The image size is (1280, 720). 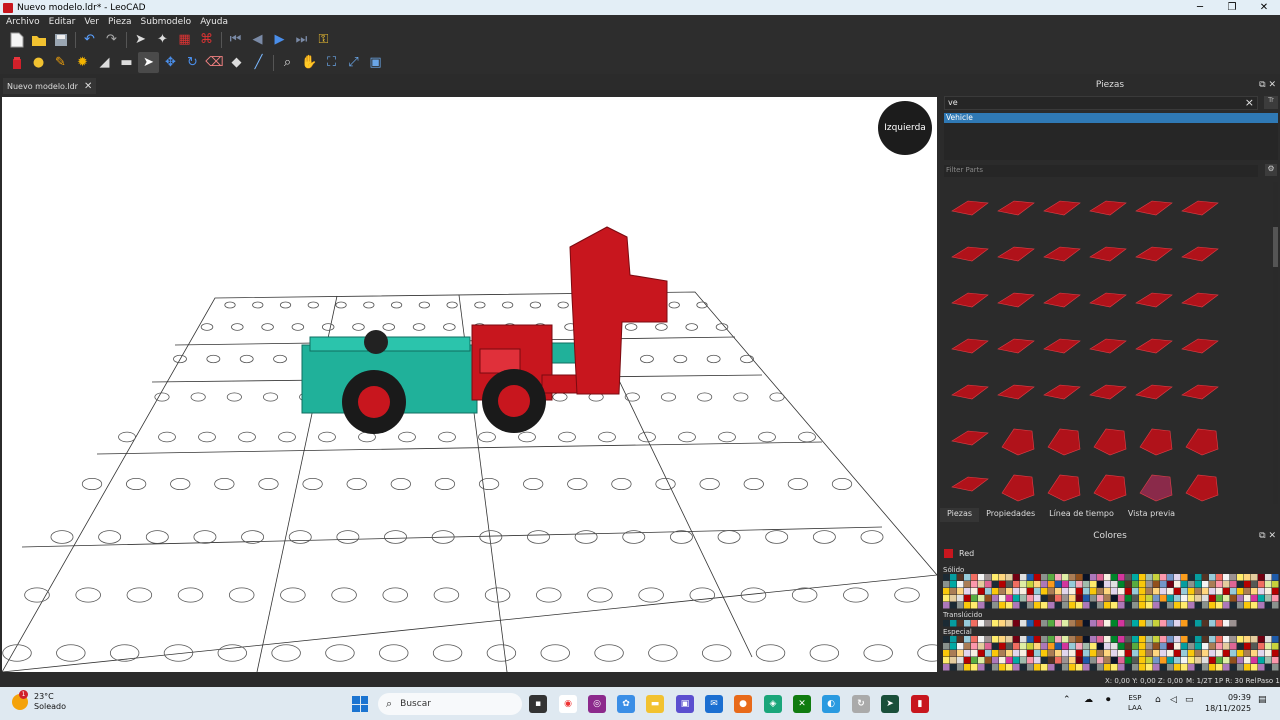 What do you see at coordinates (16, 39) in the screenshot?
I see `new-file-icon` at bounding box center [16, 39].